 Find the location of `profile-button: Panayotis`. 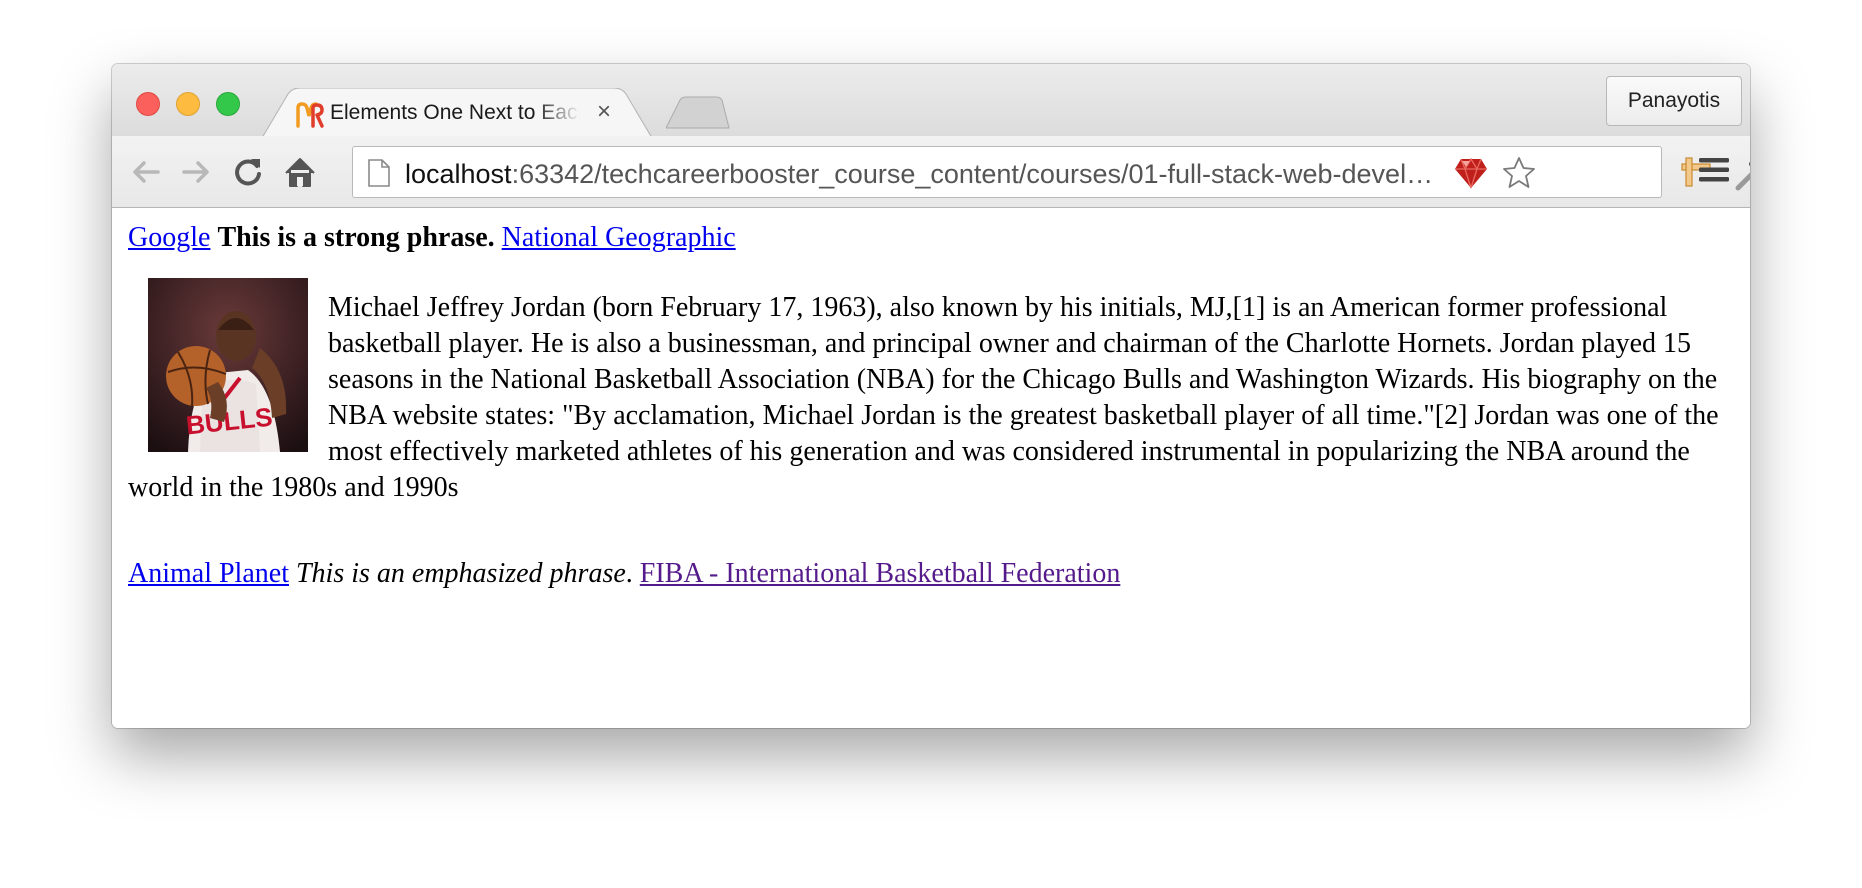

profile-button: Panayotis is located at coordinates (1674, 101).